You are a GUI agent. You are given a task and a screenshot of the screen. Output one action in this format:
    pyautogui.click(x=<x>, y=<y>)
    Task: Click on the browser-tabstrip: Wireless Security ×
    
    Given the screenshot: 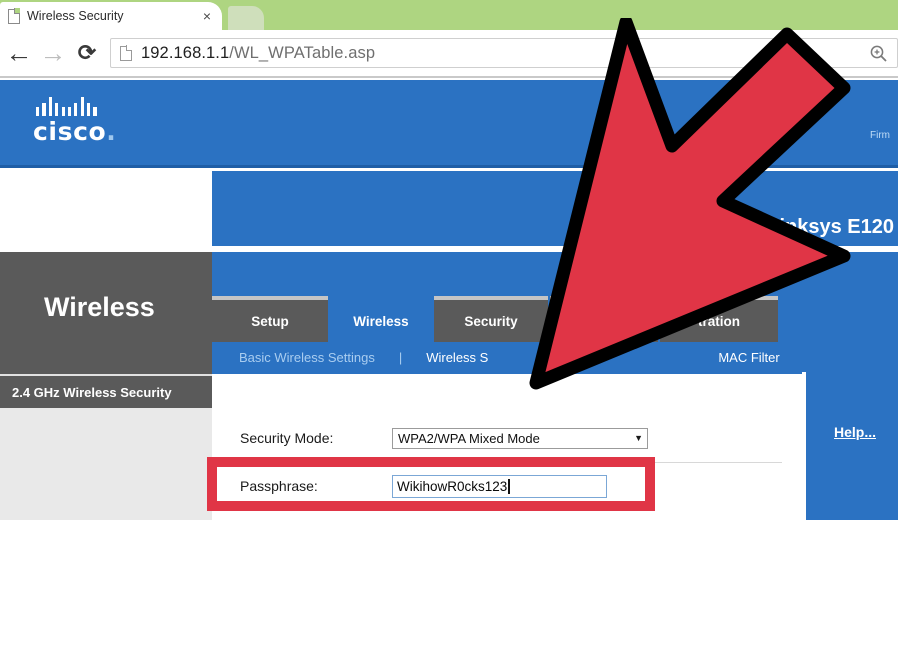 What is the action you would take?
    pyautogui.click(x=449, y=15)
    